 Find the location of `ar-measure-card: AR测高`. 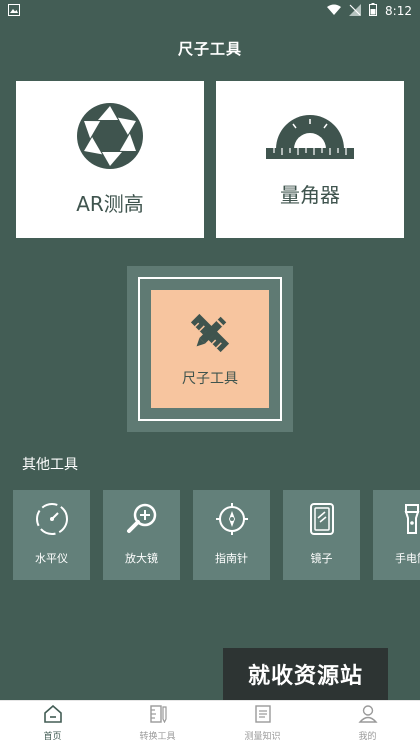

ar-measure-card: AR测高 is located at coordinates (110, 159).